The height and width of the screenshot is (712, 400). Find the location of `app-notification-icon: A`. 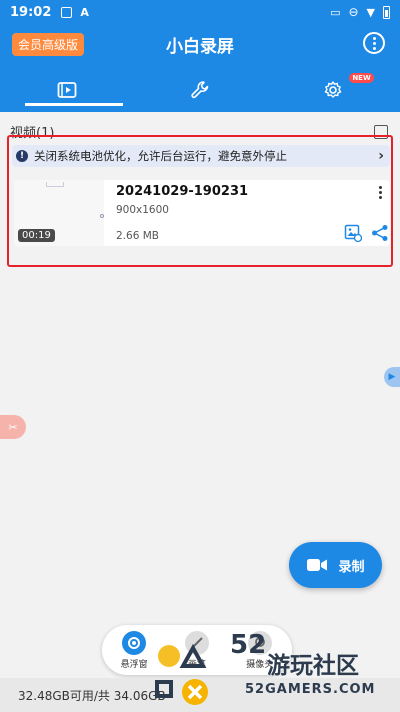

app-notification-icon: A is located at coordinates (84, 12).